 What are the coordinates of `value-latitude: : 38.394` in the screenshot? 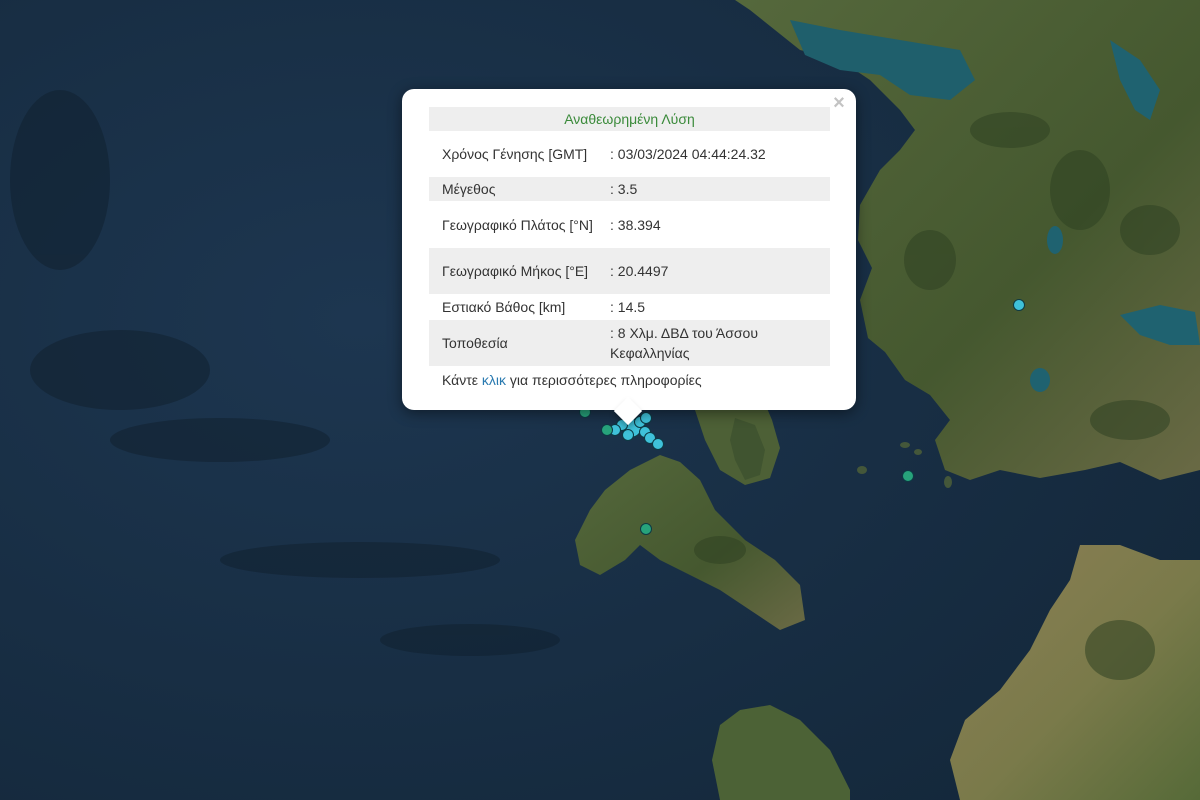 It's located at (635, 224).